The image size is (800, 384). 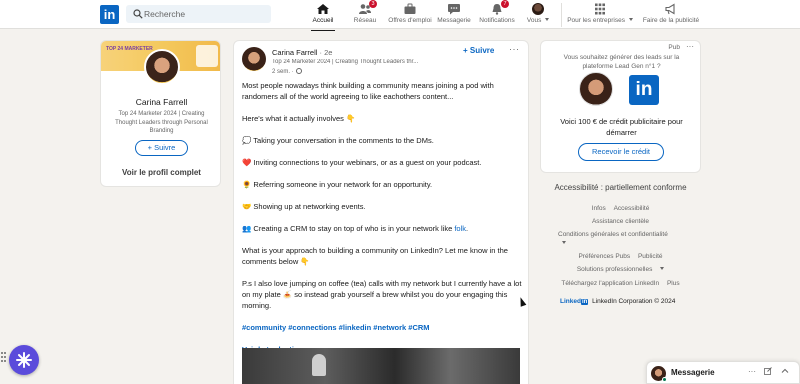 I want to click on nav-business-label: Pour les entreprises, so click(x=600, y=20).